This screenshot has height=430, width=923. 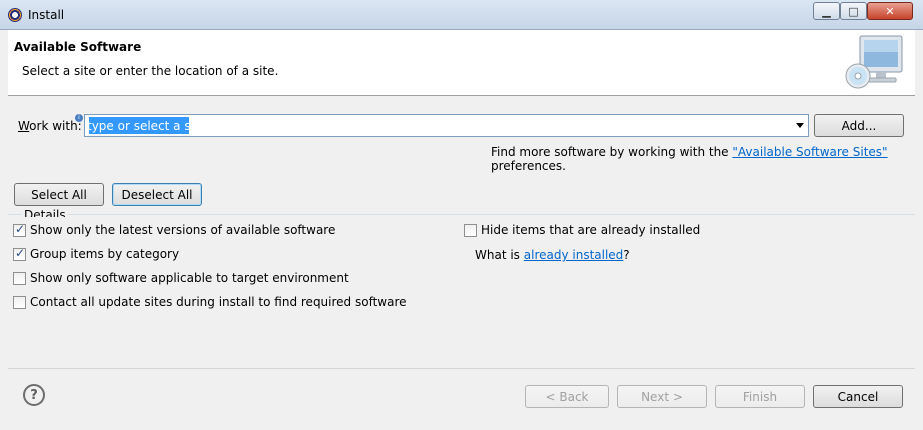 What do you see at coordinates (574, 255) in the screenshot?
I see `already-installed-link: already installed` at bounding box center [574, 255].